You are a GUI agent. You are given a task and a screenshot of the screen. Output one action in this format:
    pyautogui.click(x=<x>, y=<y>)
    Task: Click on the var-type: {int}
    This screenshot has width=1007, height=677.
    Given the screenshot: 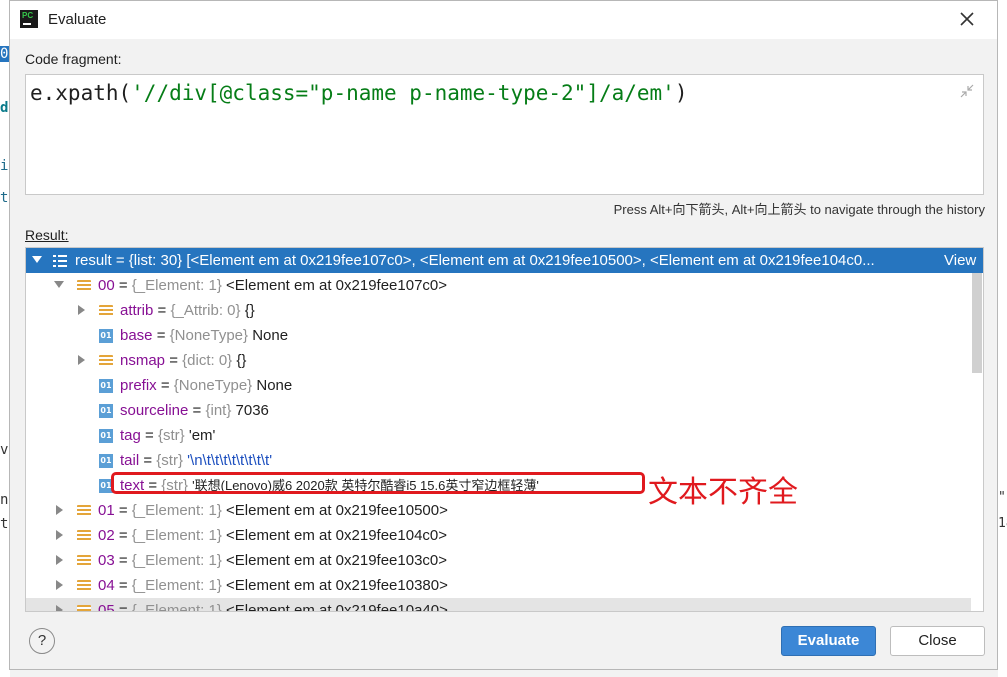 What is the action you would take?
    pyautogui.click(x=218, y=410)
    